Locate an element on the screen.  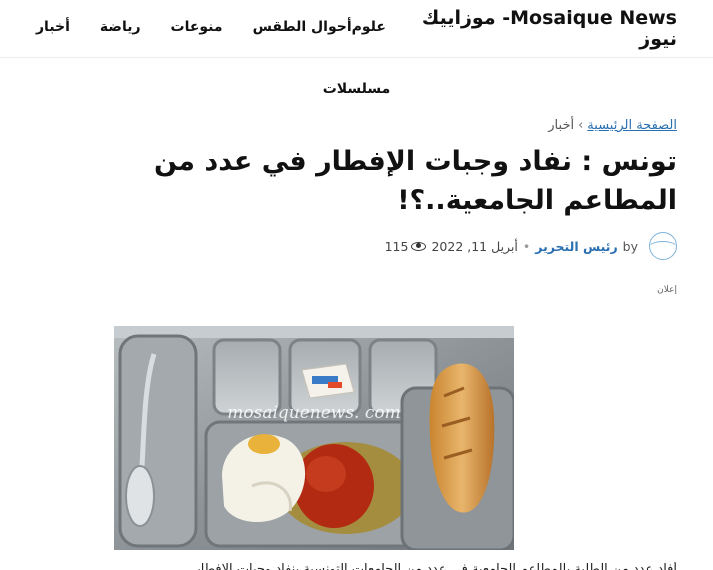
nav-item-science: علوم is located at coordinates (369, 27).